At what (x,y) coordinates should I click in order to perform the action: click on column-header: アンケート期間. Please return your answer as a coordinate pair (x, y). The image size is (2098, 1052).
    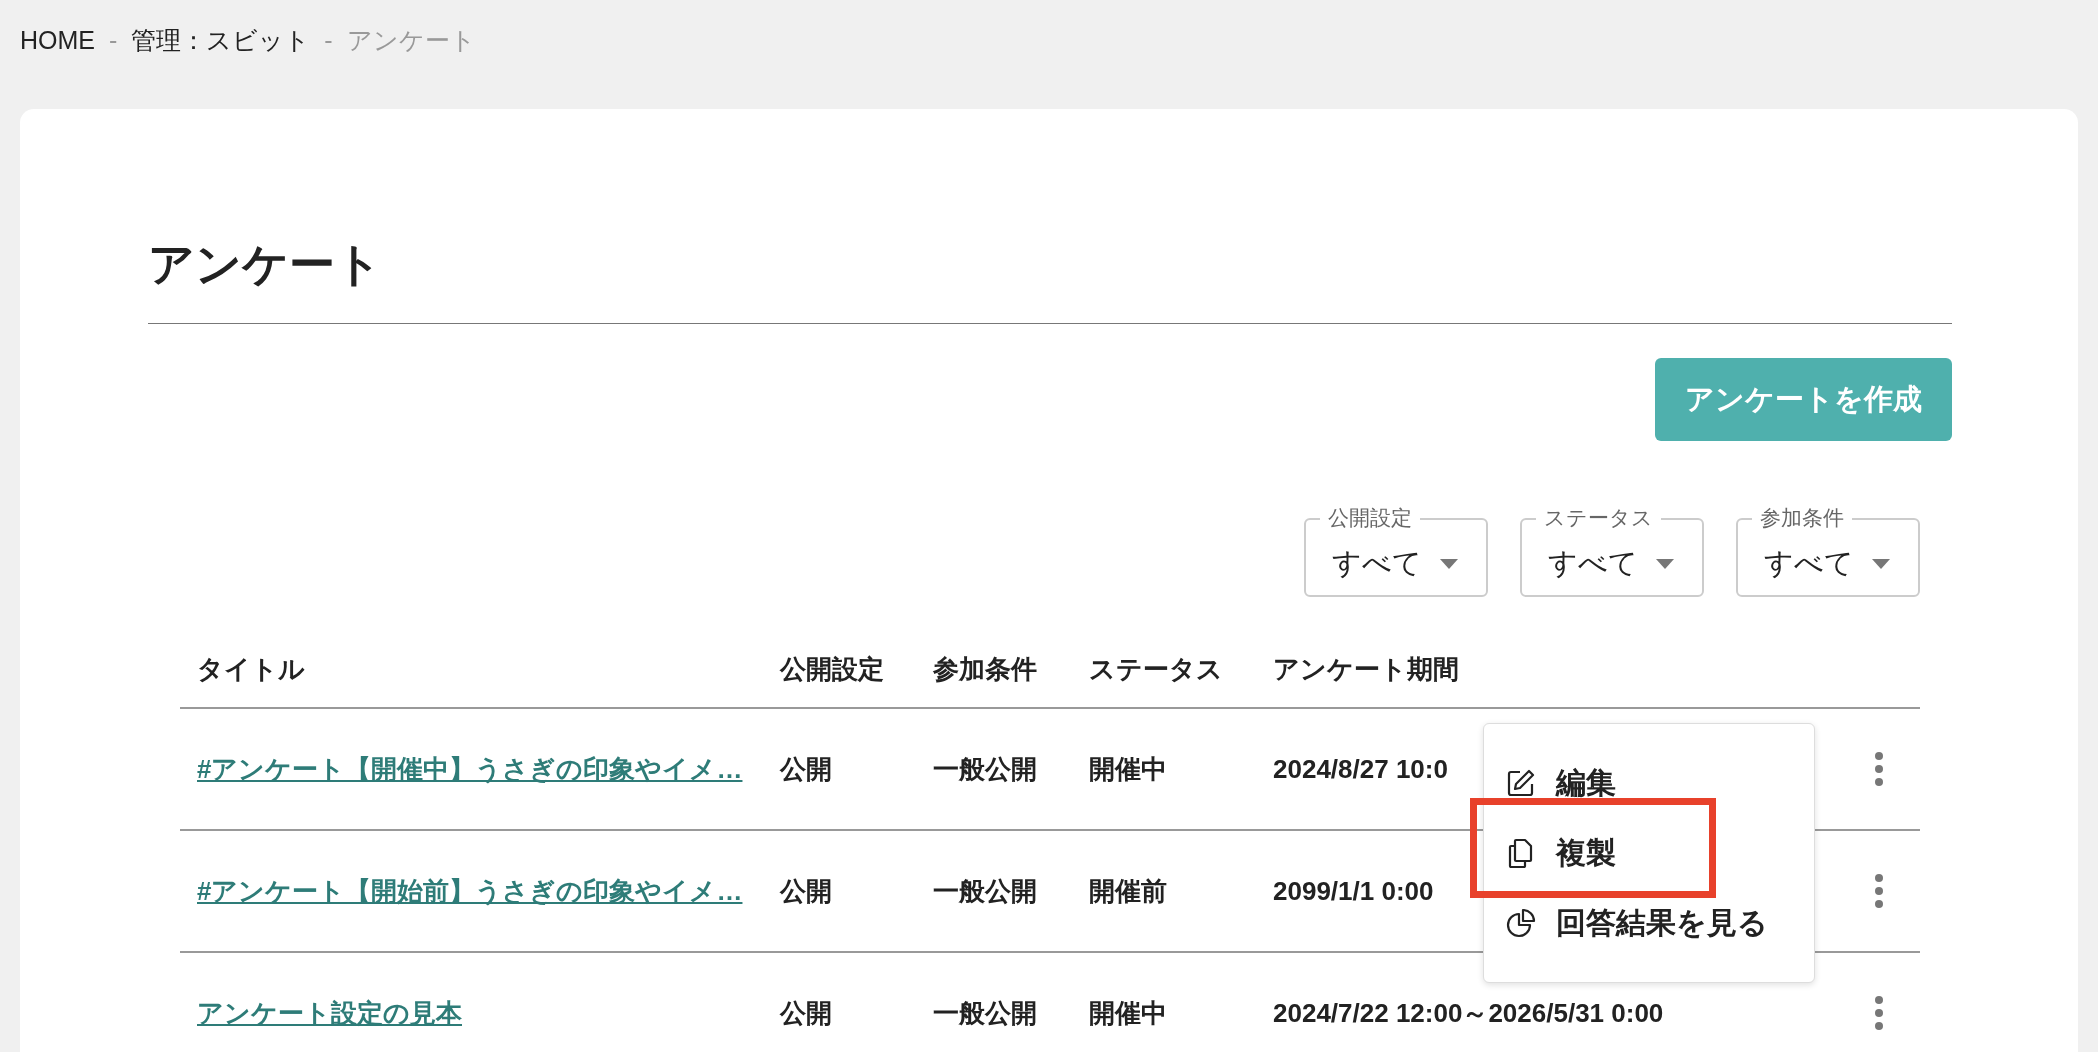
    Looking at the image, I should click on (1366, 669).